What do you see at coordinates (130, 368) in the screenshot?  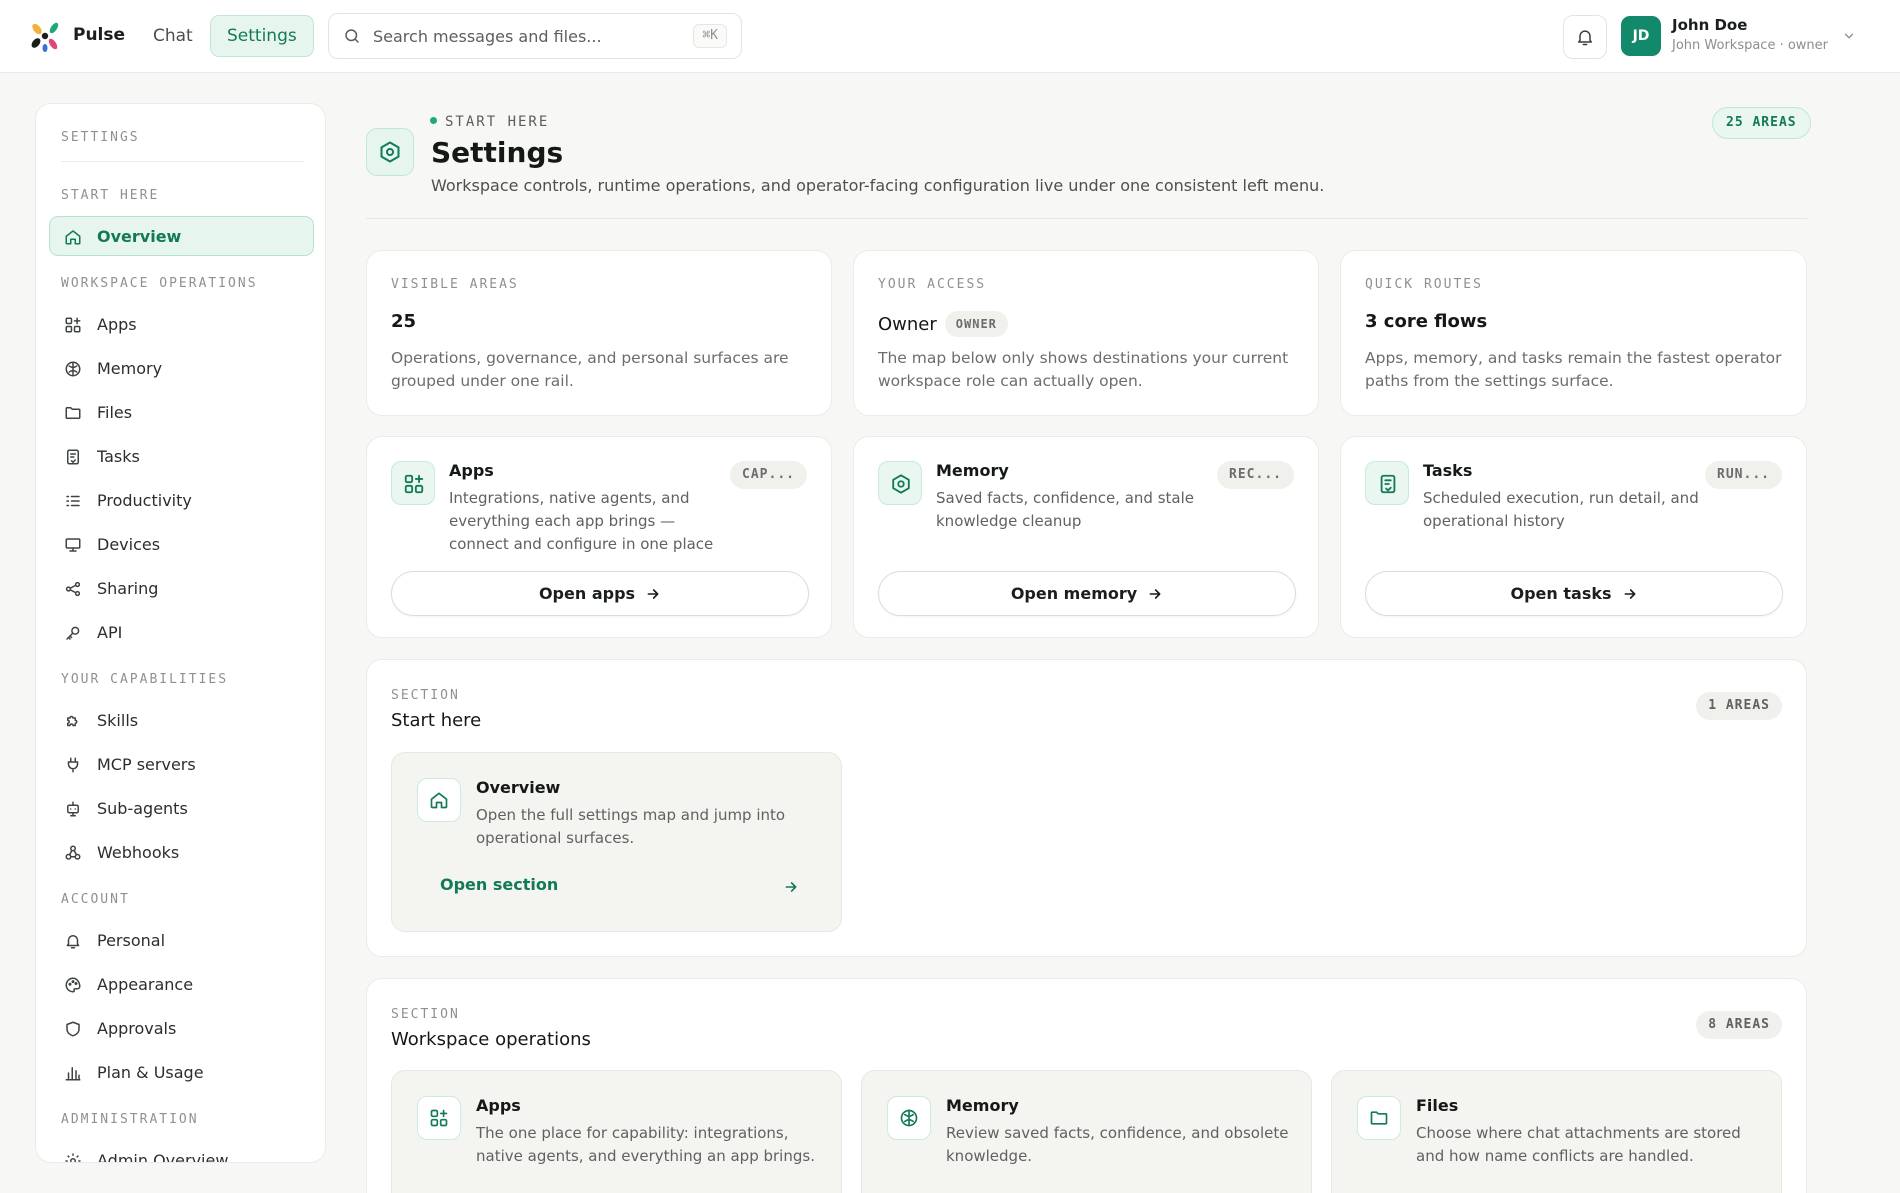 I see `sidebar-item-label: Memory` at bounding box center [130, 368].